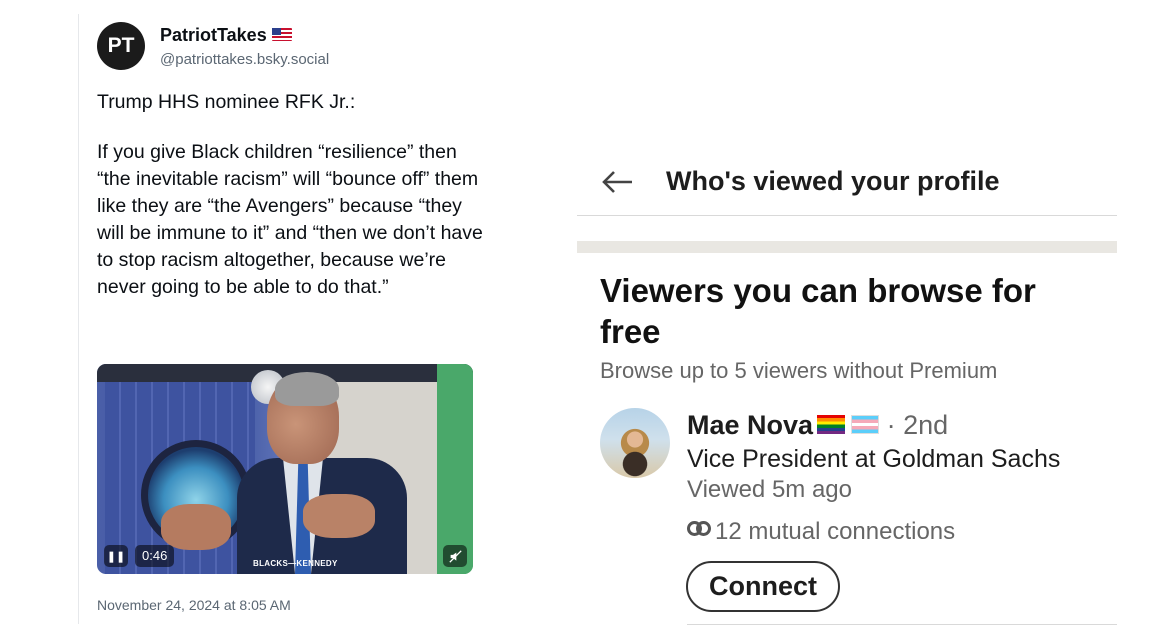 Image resolution: width=1172 pixels, height=640 pixels. Describe the element at coordinates (769, 489) in the screenshot. I see `viewed-time: Viewed 5m ago` at that location.